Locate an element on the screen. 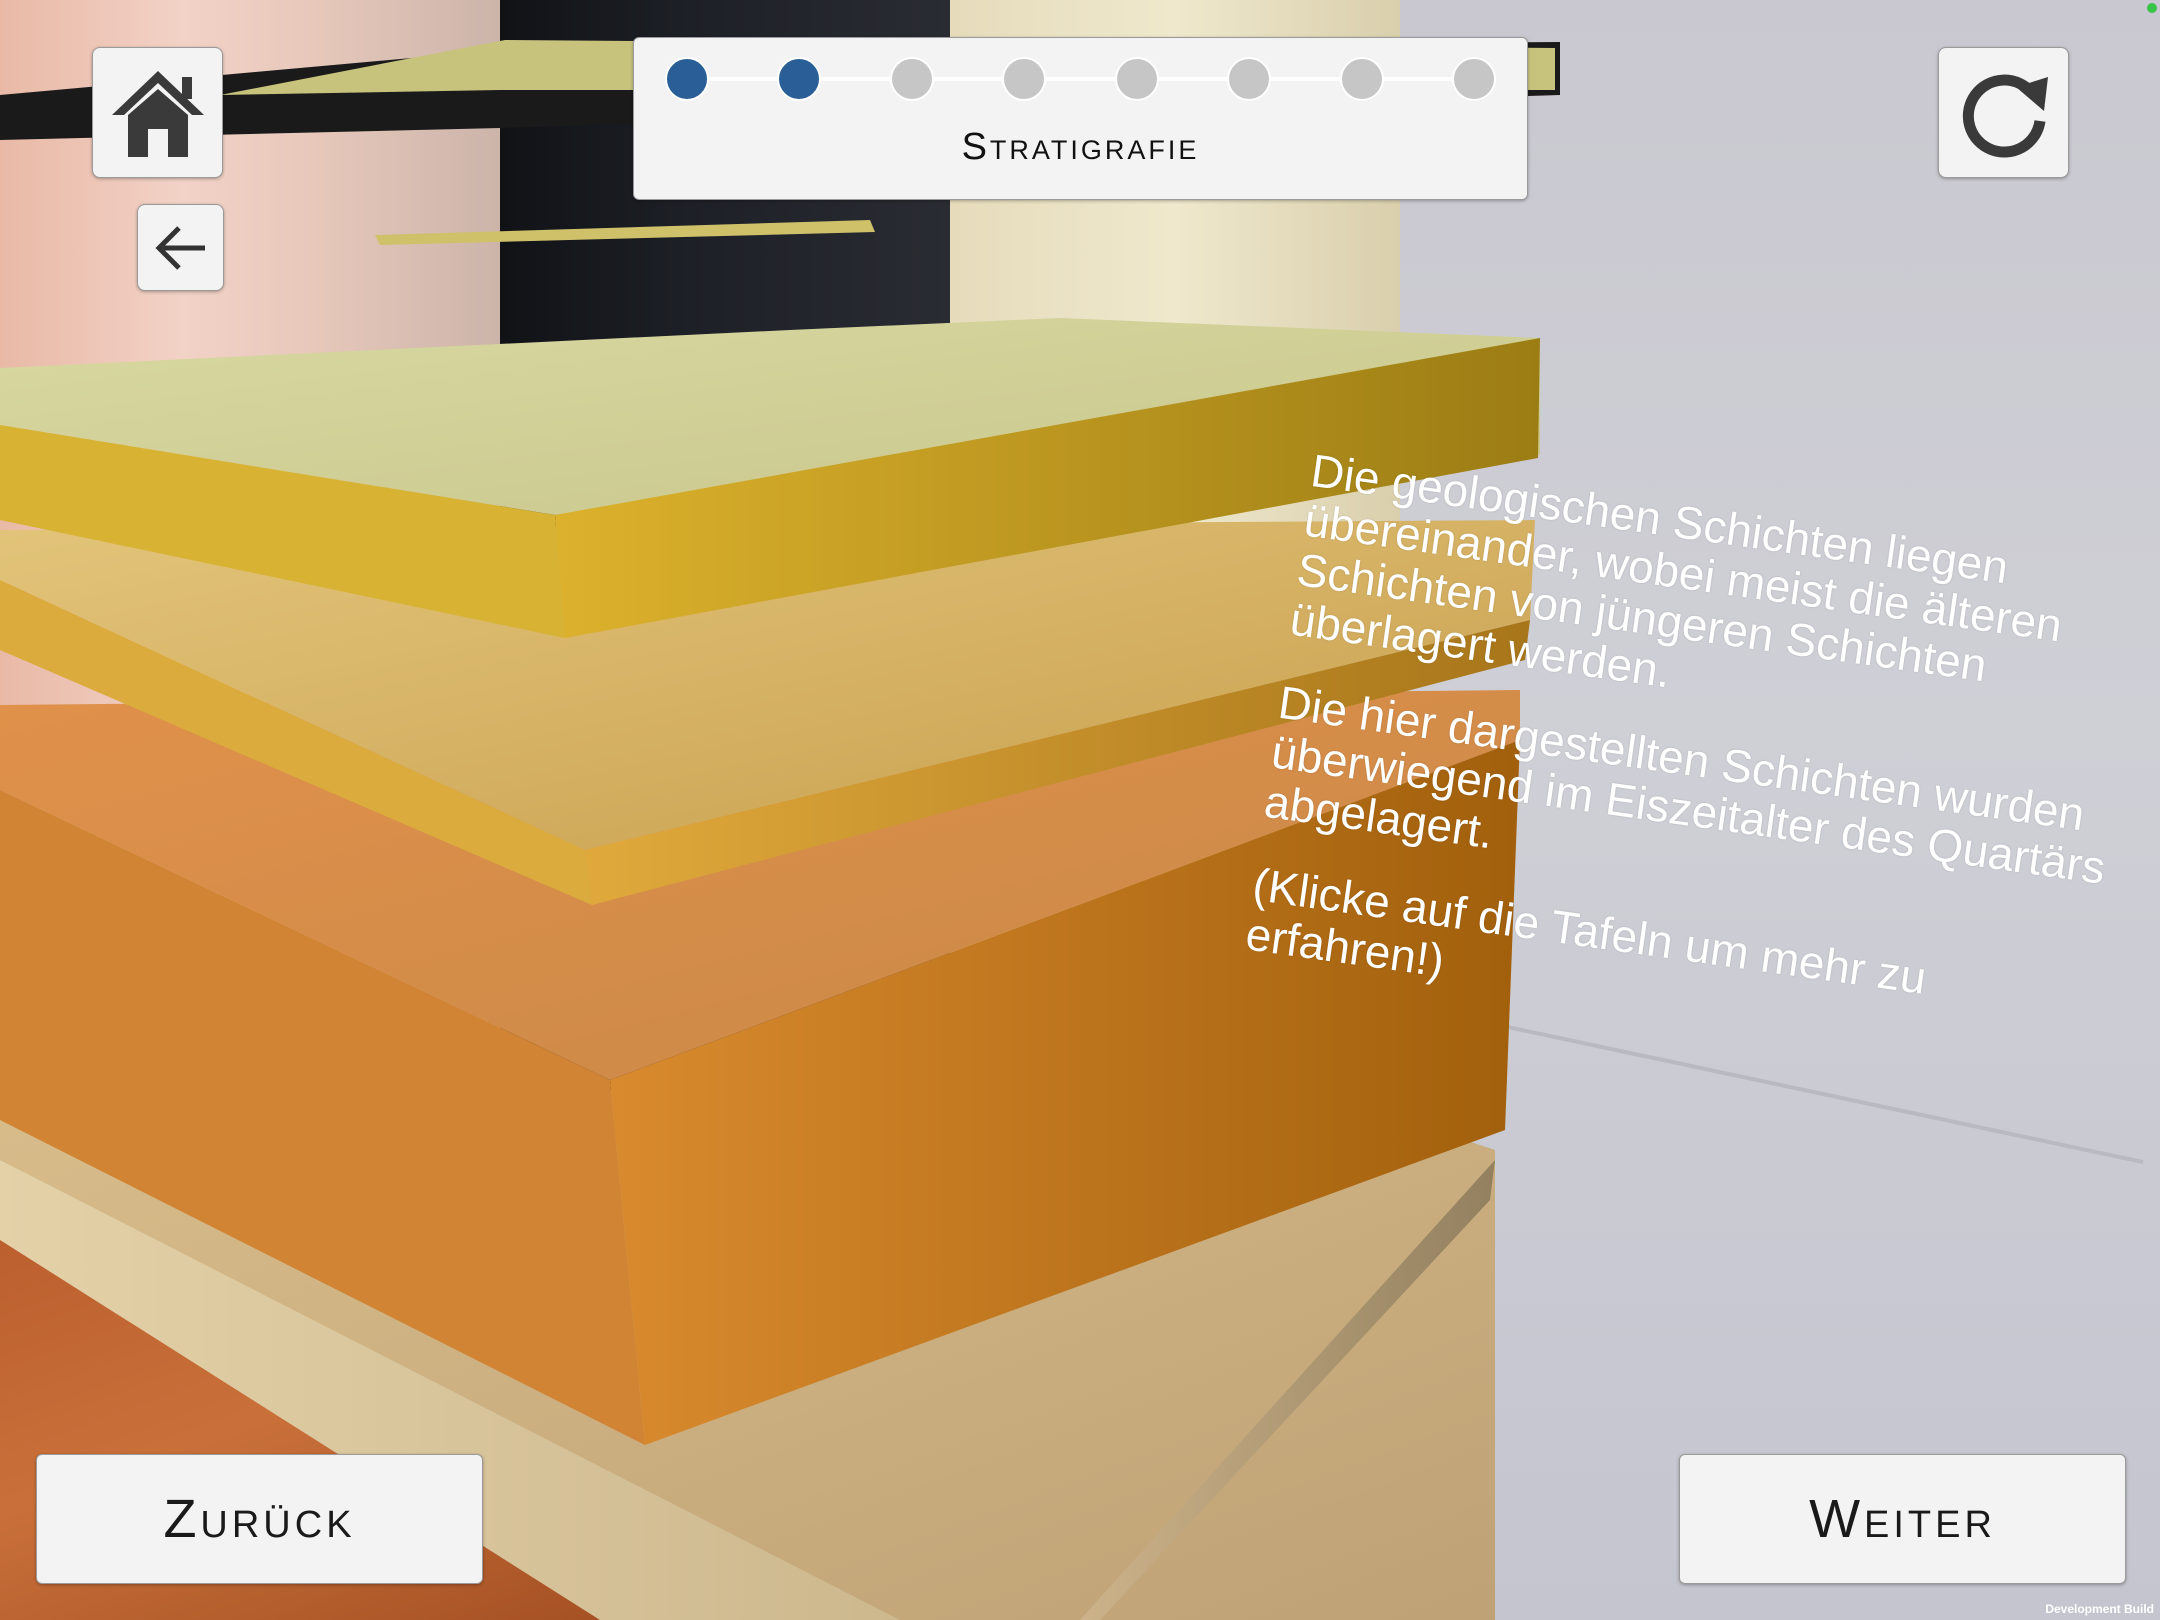 This screenshot has width=2160, height=1620. progress-panel: Stratigrafie is located at coordinates (1080, 118).